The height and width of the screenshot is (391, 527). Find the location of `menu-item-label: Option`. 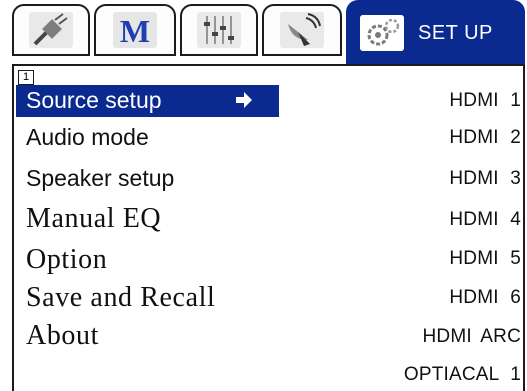

menu-item-label: Option is located at coordinates (67, 259).